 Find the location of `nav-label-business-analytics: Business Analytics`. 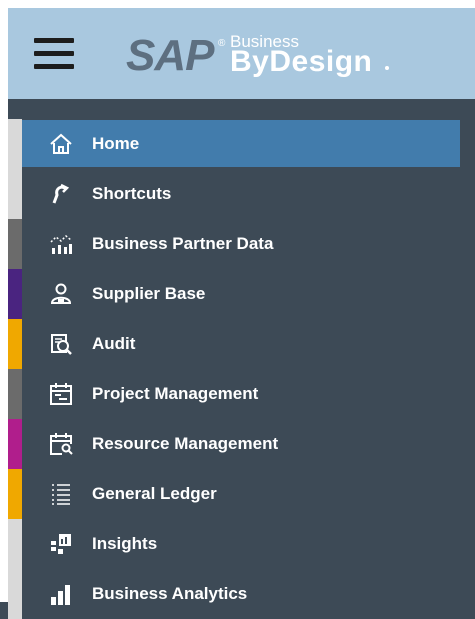

nav-label-business-analytics: Business Analytics is located at coordinates (170, 593).